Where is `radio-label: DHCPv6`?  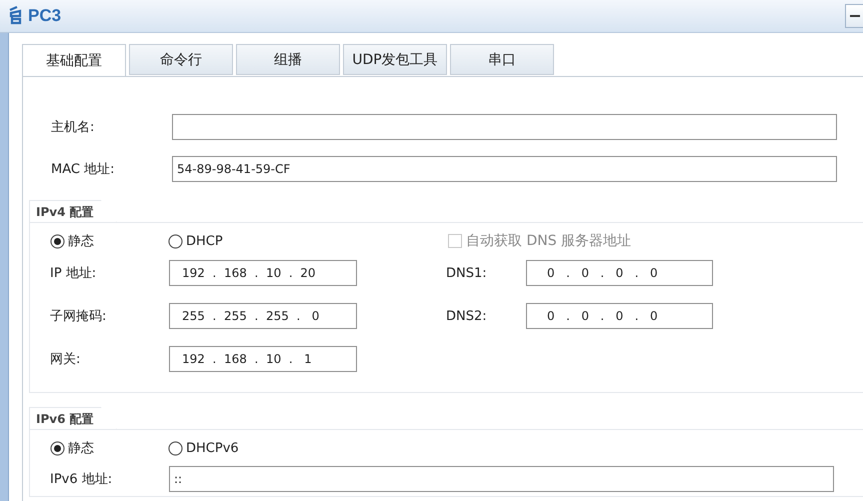 radio-label: DHCPv6 is located at coordinates (212, 448).